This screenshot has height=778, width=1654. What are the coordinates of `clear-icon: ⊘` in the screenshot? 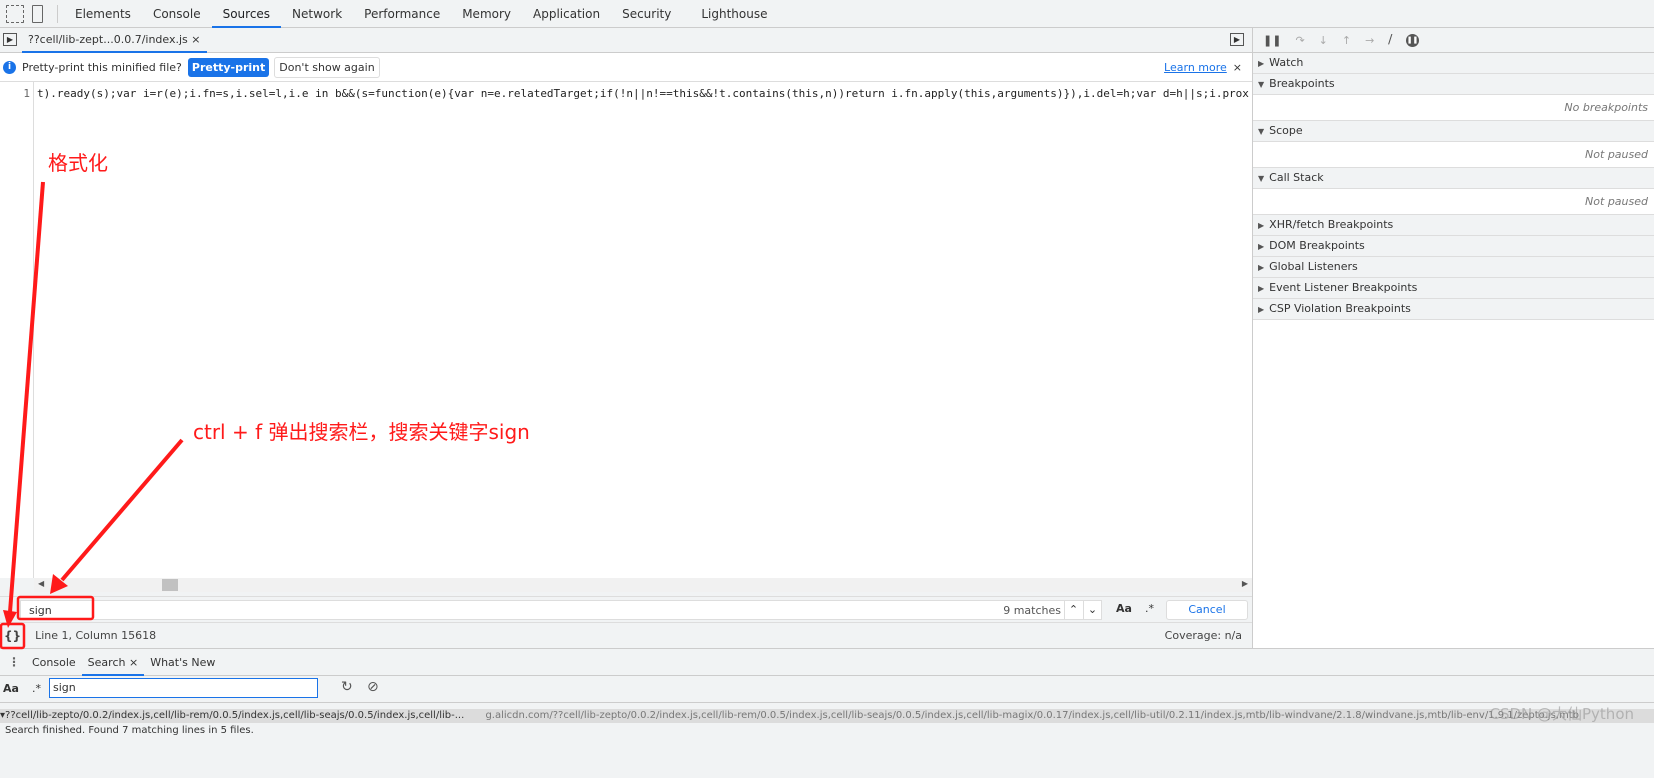 It's located at (373, 687).